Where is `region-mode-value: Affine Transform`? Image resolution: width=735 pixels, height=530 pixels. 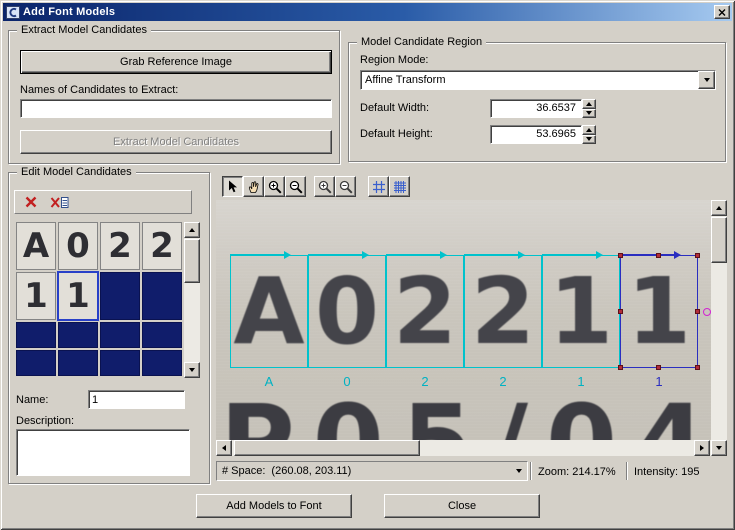 region-mode-value: Affine Transform is located at coordinates (405, 80).